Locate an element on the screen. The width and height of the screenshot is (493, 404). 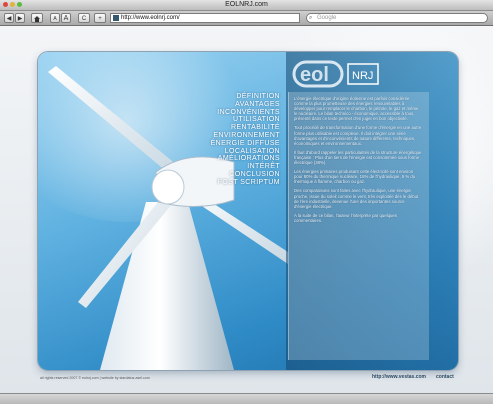
search-field: ⌕ Google is located at coordinates (397, 18).